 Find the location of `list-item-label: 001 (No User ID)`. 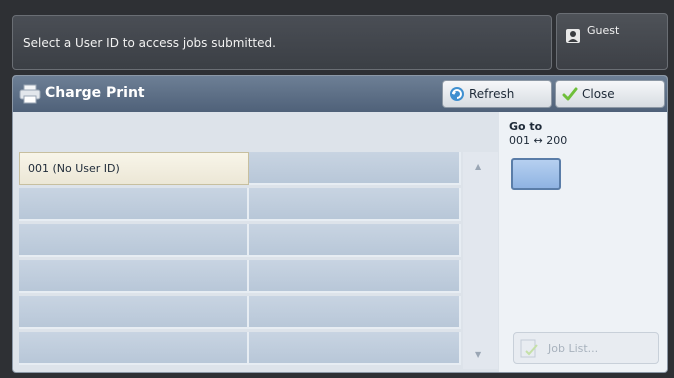

list-item-label: 001 (No User ID) is located at coordinates (74, 168).